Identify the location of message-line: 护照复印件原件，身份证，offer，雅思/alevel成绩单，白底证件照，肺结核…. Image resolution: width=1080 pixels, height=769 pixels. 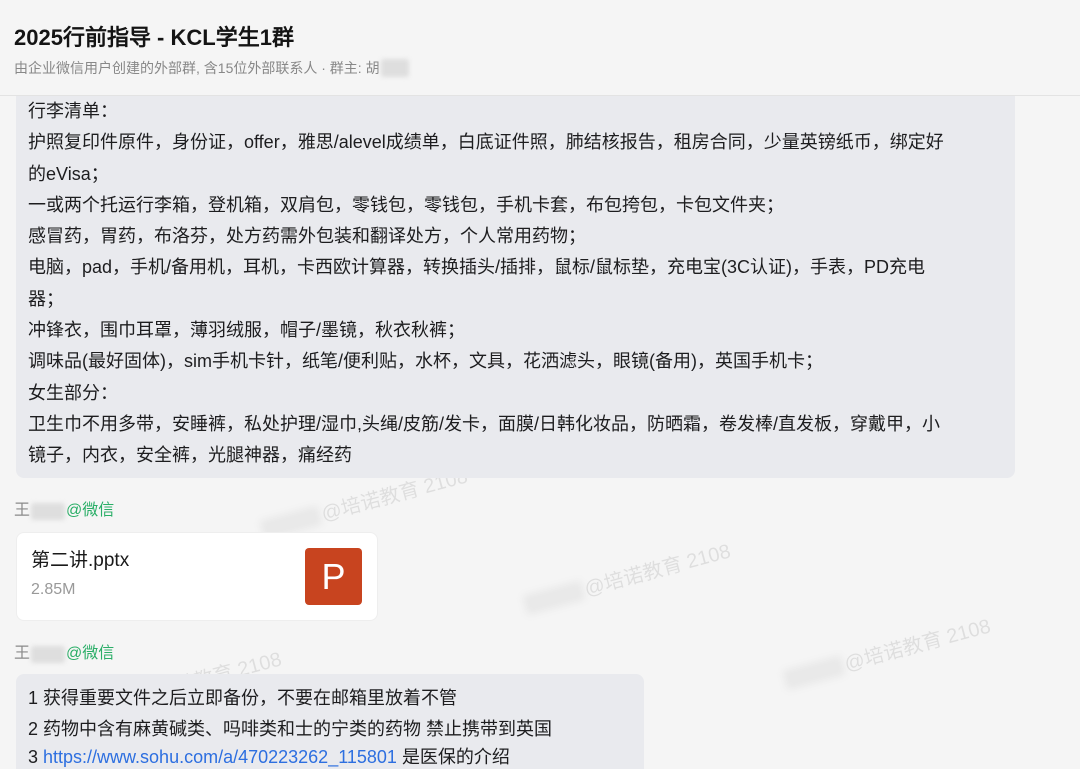
(486, 142).